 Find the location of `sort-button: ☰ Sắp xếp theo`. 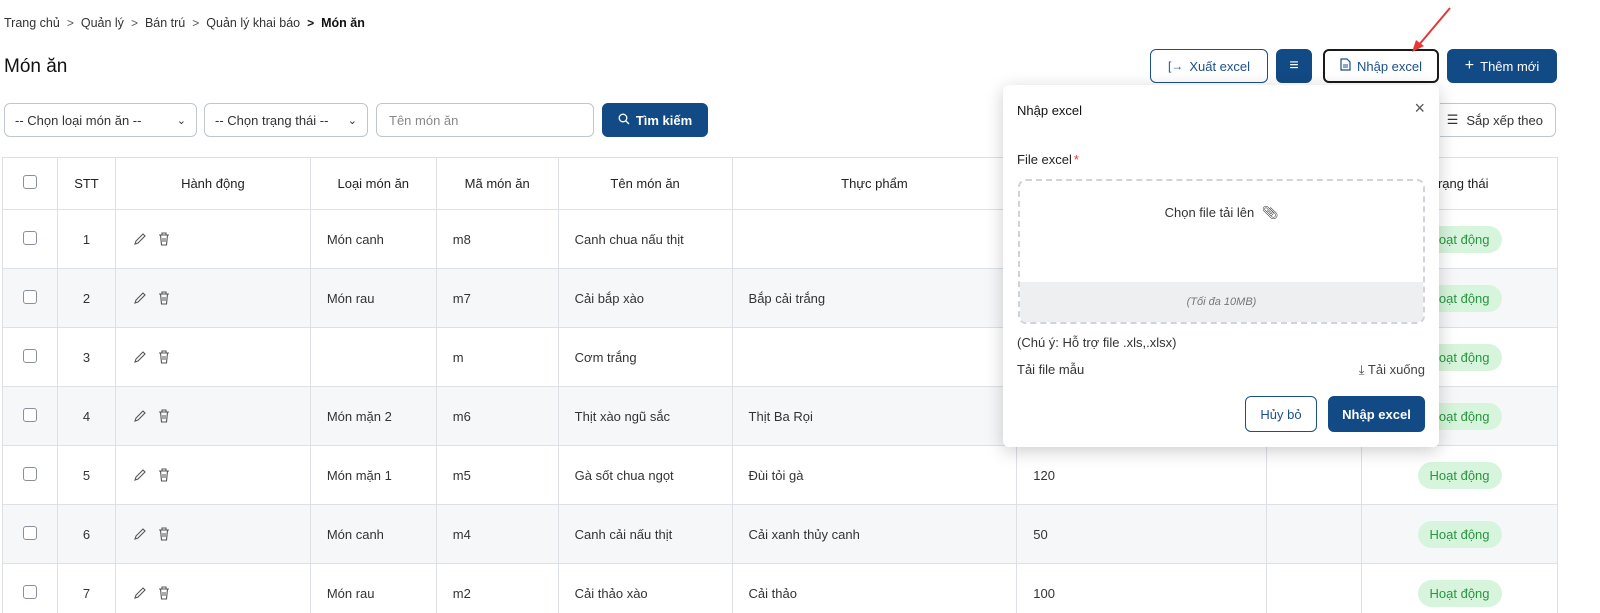

sort-button: ☰ Sắp xếp theo is located at coordinates (1498, 120).